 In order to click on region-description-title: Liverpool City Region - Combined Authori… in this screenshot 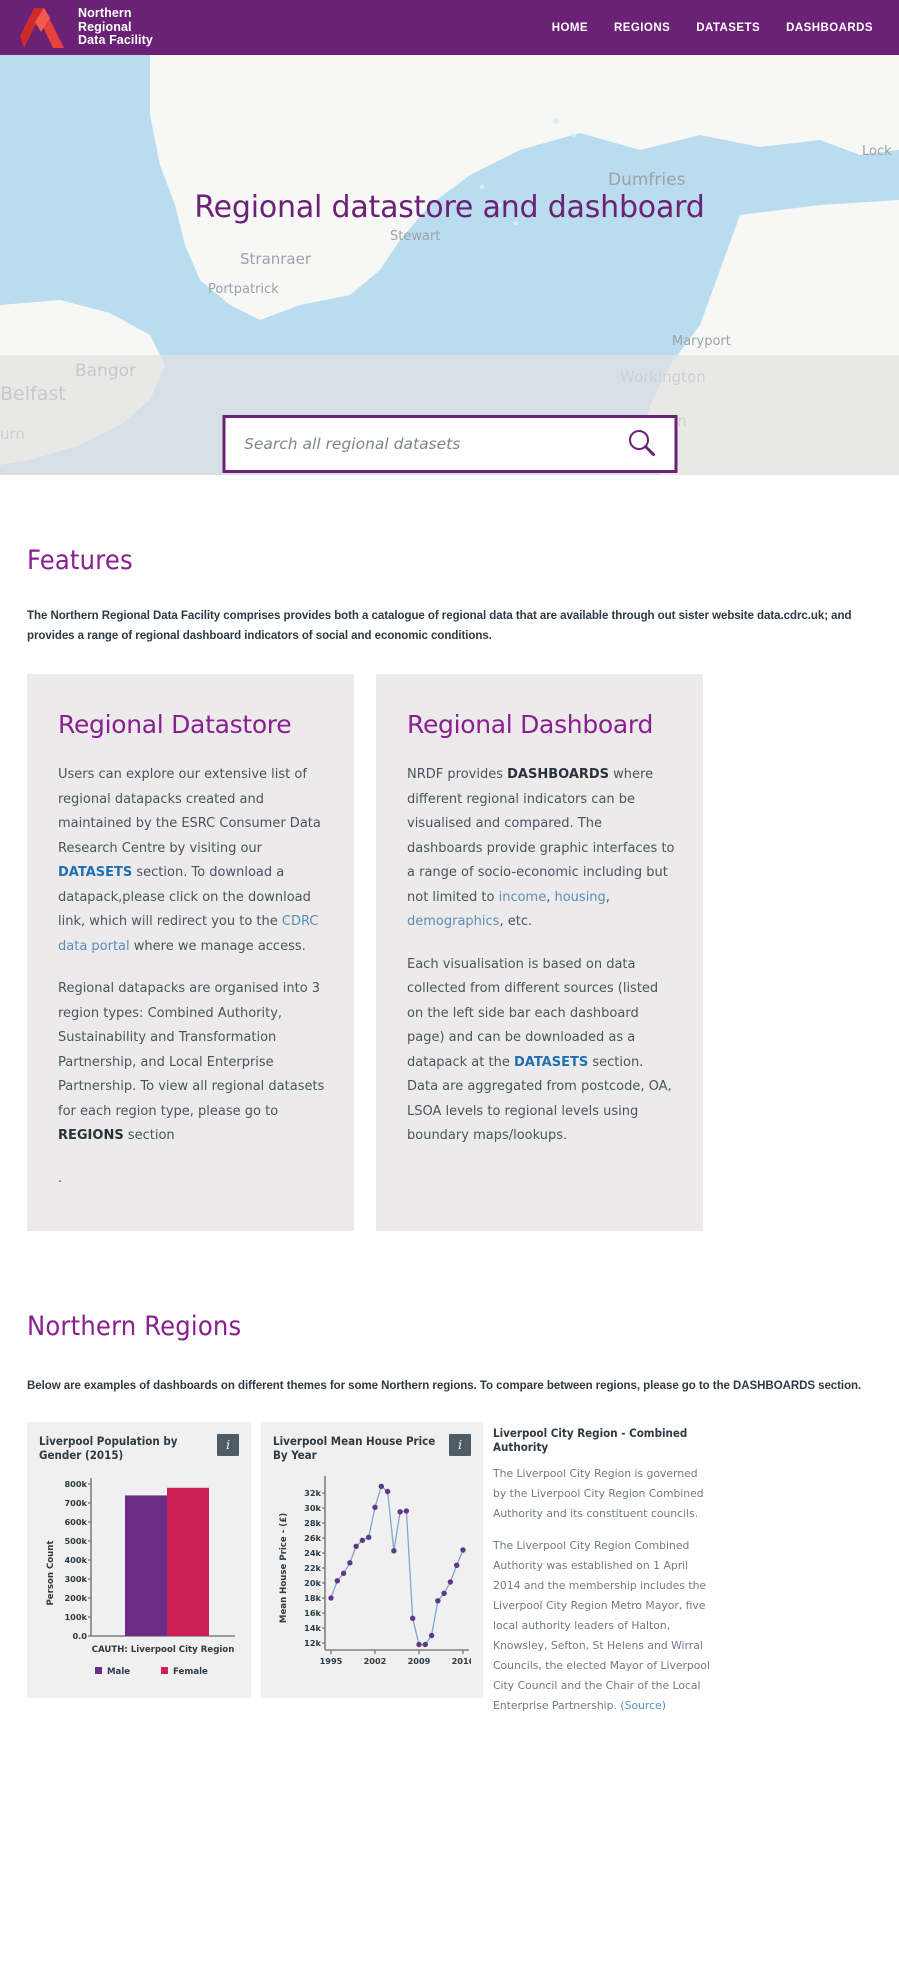, I will do `click(590, 1440)`.